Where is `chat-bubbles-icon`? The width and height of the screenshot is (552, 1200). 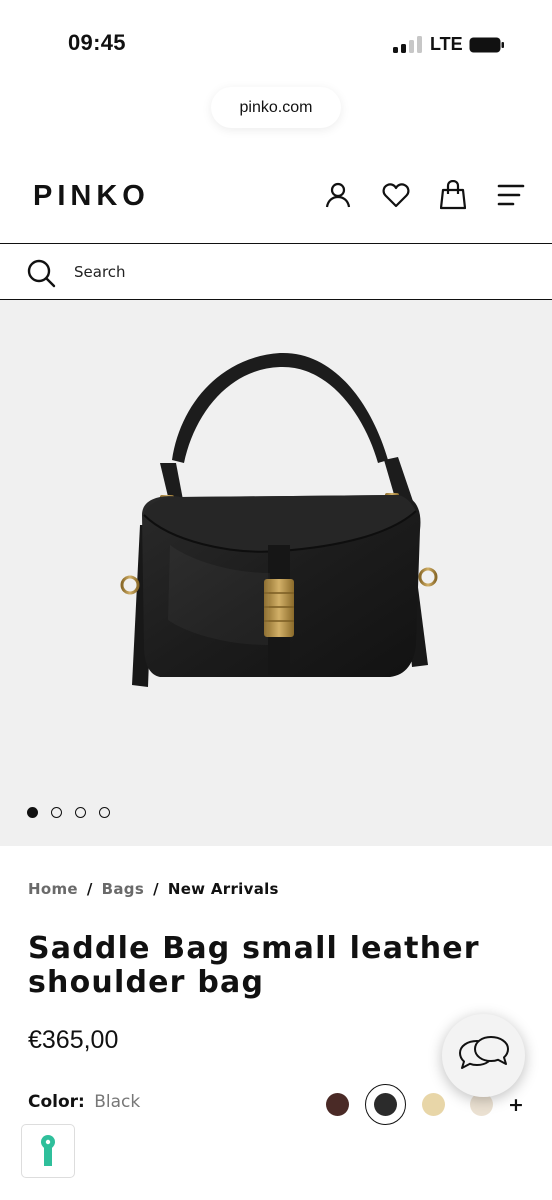 chat-bubbles-icon is located at coordinates (483, 1052).